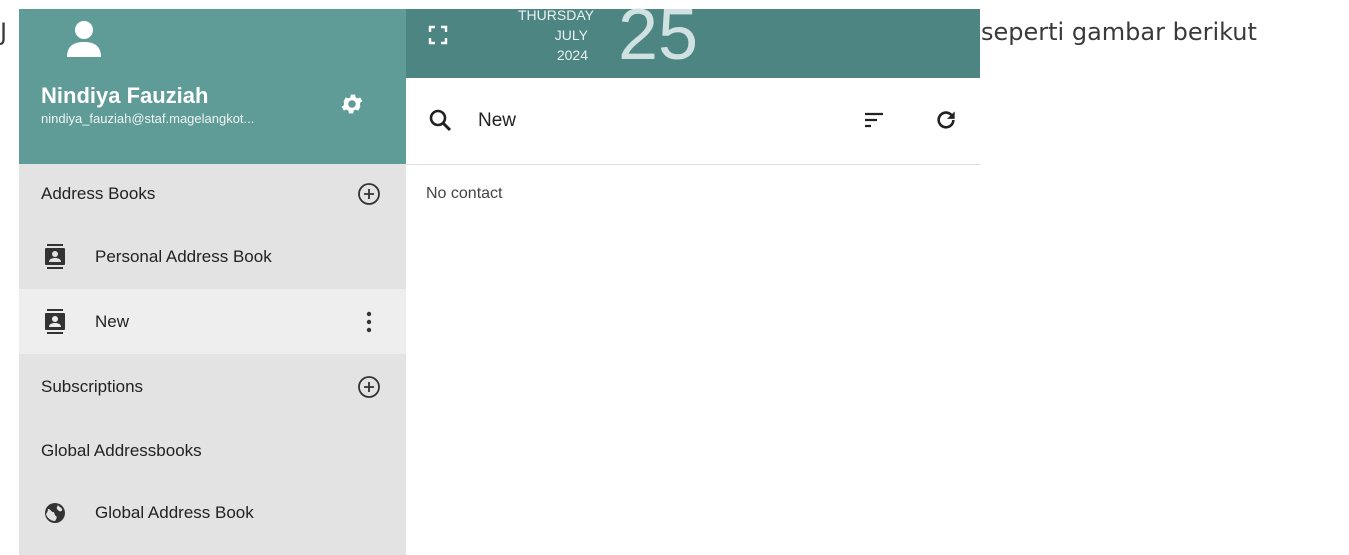 The width and height of the screenshot is (1349, 555). What do you see at coordinates (183, 256) in the screenshot?
I see `sidebar-item-label: Personal Address Book` at bounding box center [183, 256].